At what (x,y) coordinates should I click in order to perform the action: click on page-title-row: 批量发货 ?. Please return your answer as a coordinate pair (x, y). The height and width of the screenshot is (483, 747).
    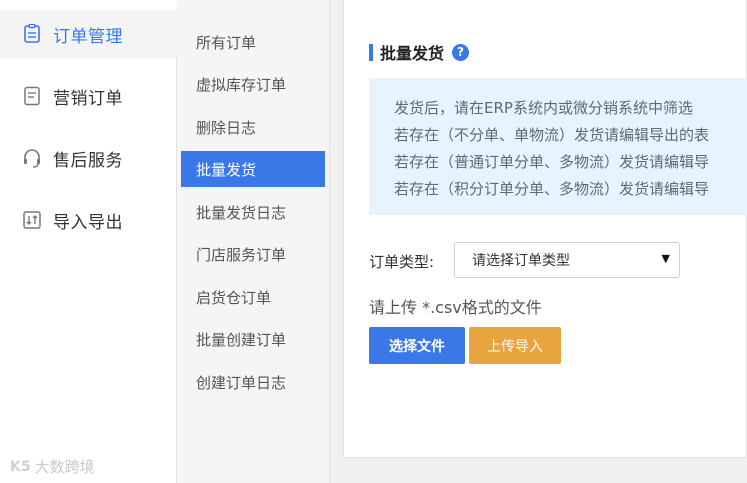
    Looking at the image, I should click on (419, 52).